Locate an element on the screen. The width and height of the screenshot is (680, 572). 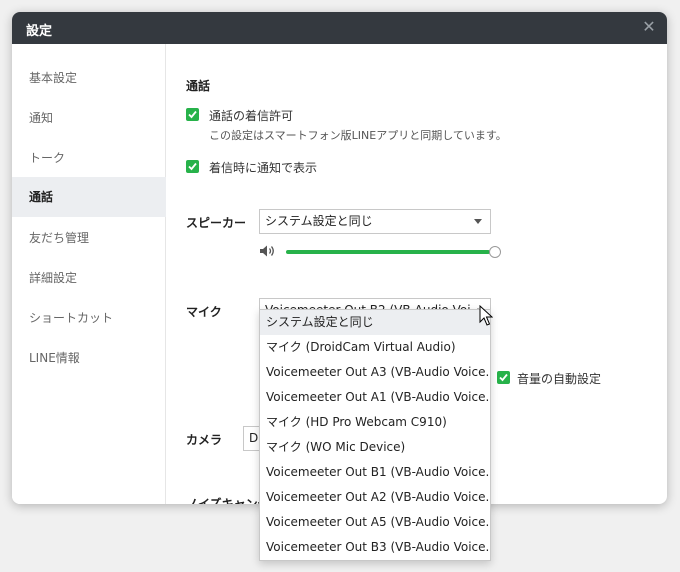
allow-incoming-checkbox is located at coordinates (192, 114).